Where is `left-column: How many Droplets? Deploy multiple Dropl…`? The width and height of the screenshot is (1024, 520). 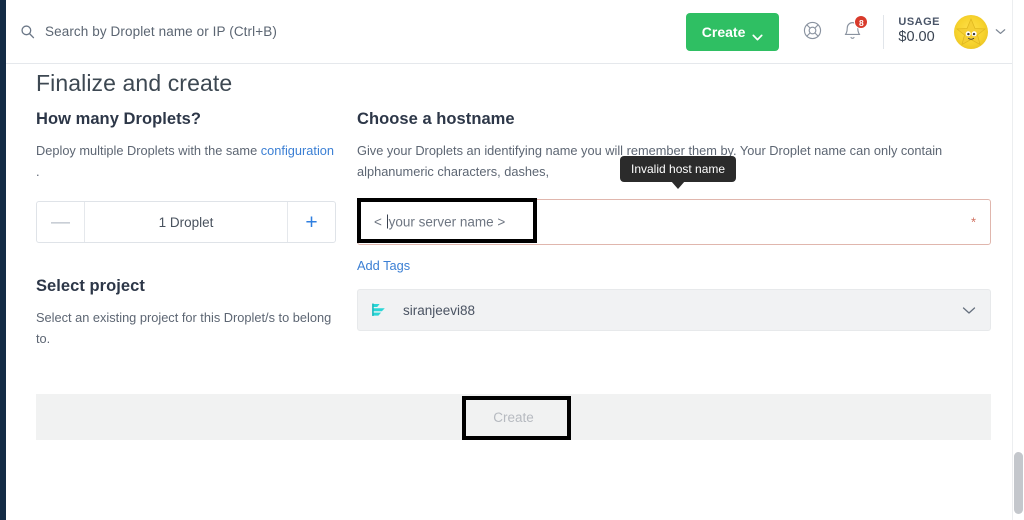
left-column: How many Droplets? Deploy multiple Dropl… is located at coordinates (186, 230).